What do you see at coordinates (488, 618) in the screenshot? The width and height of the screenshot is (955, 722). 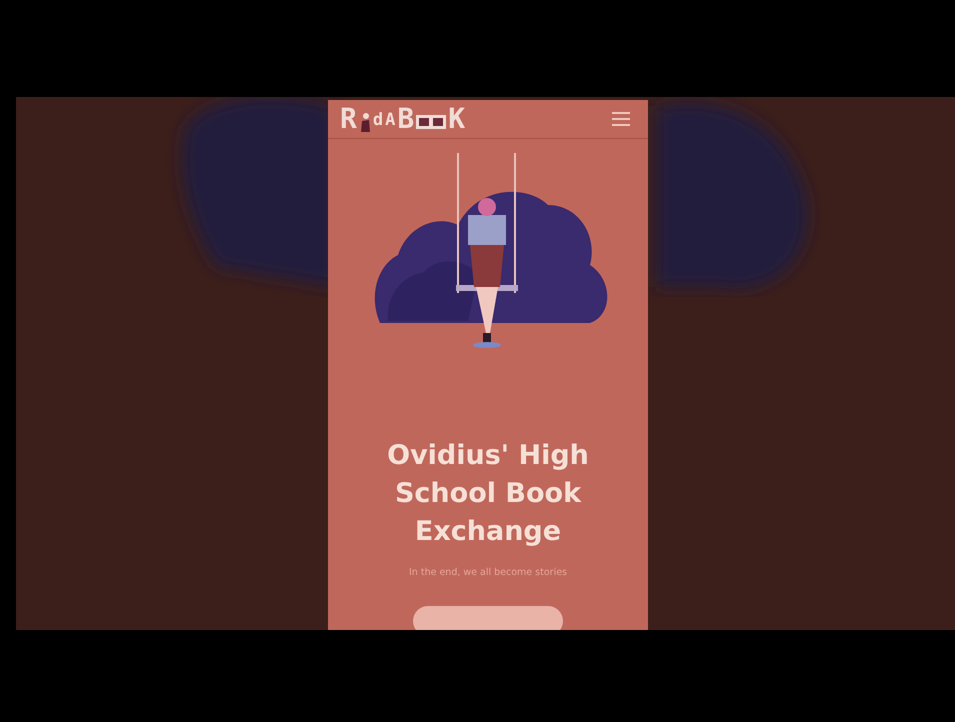 I see `call-to-action-button` at bounding box center [488, 618].